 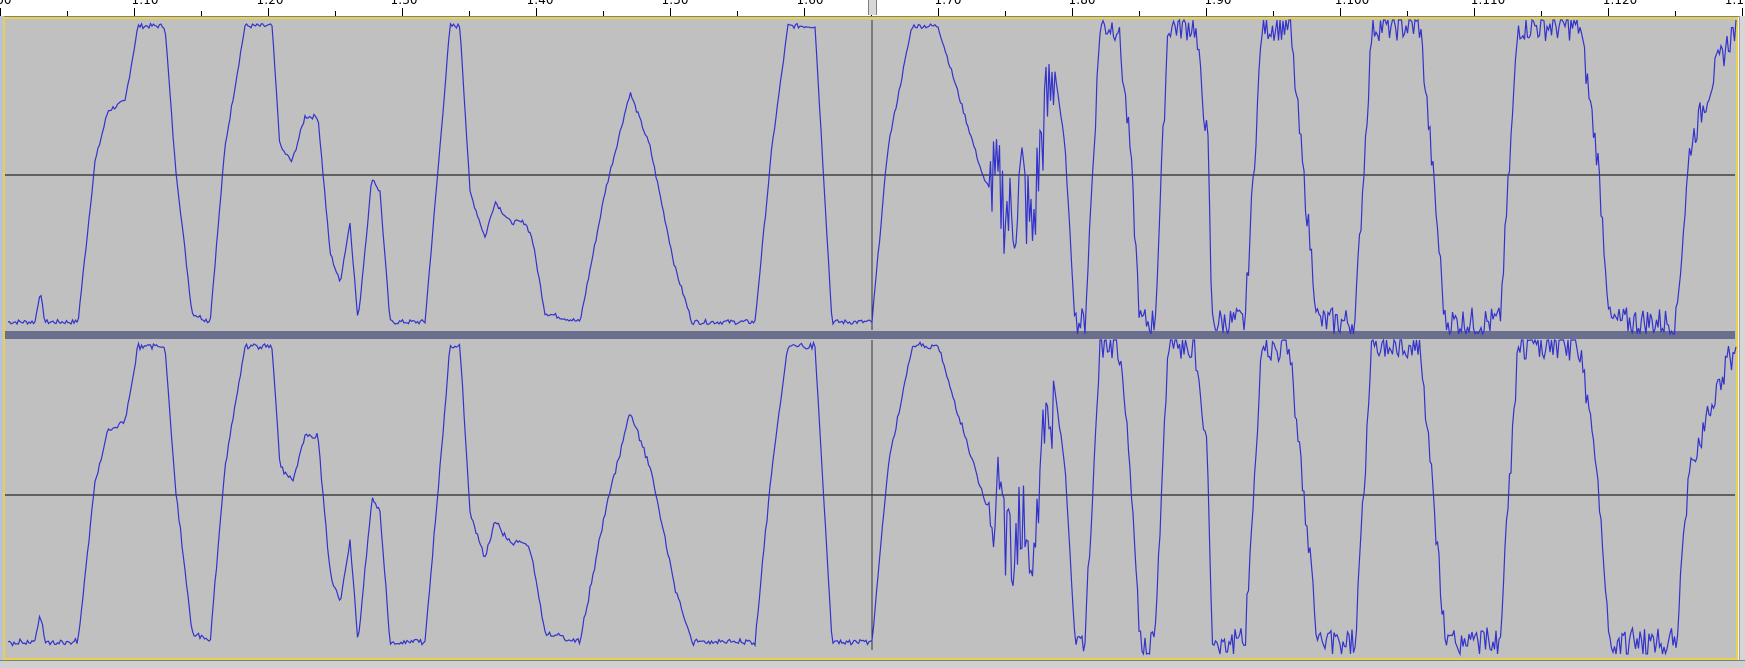 I want to click on track-separator, so click(x=870, y=335).